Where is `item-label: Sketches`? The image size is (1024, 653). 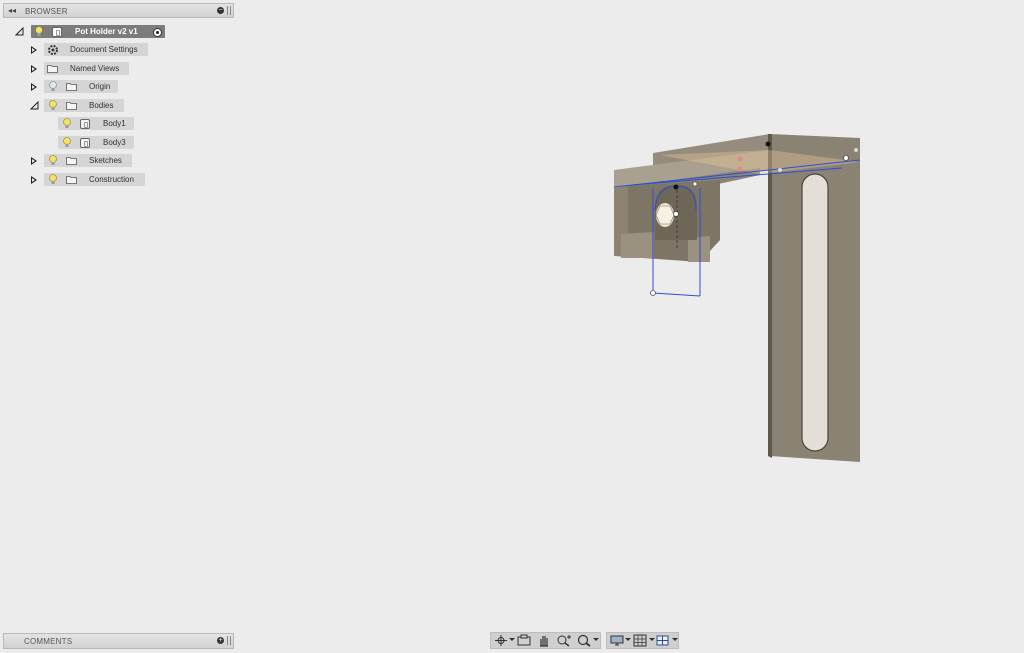
item-label: Sketches is located at coordinates (105, 160).